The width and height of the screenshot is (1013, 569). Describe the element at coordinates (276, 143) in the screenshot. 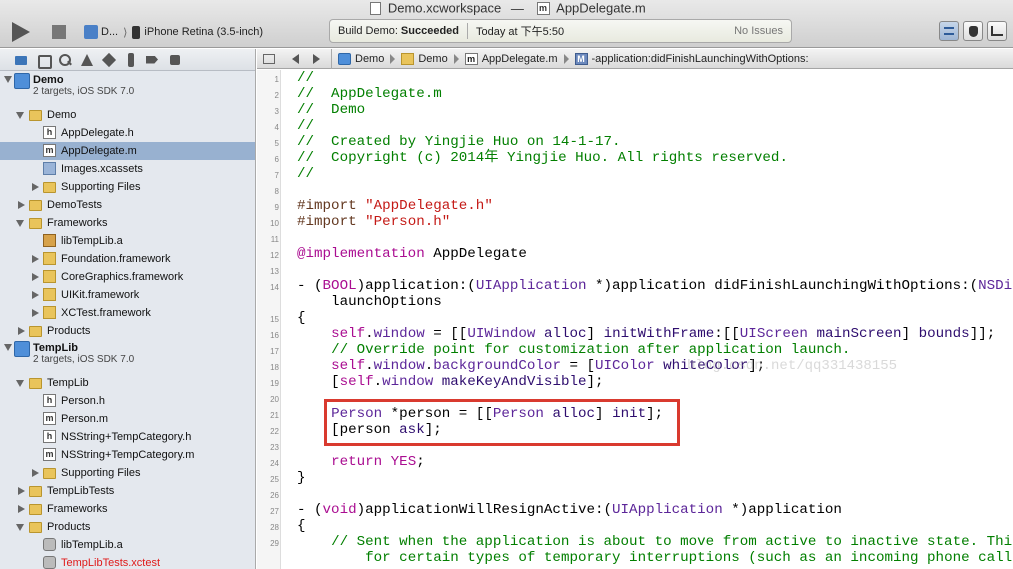

I see `line-number: 5` at that location.